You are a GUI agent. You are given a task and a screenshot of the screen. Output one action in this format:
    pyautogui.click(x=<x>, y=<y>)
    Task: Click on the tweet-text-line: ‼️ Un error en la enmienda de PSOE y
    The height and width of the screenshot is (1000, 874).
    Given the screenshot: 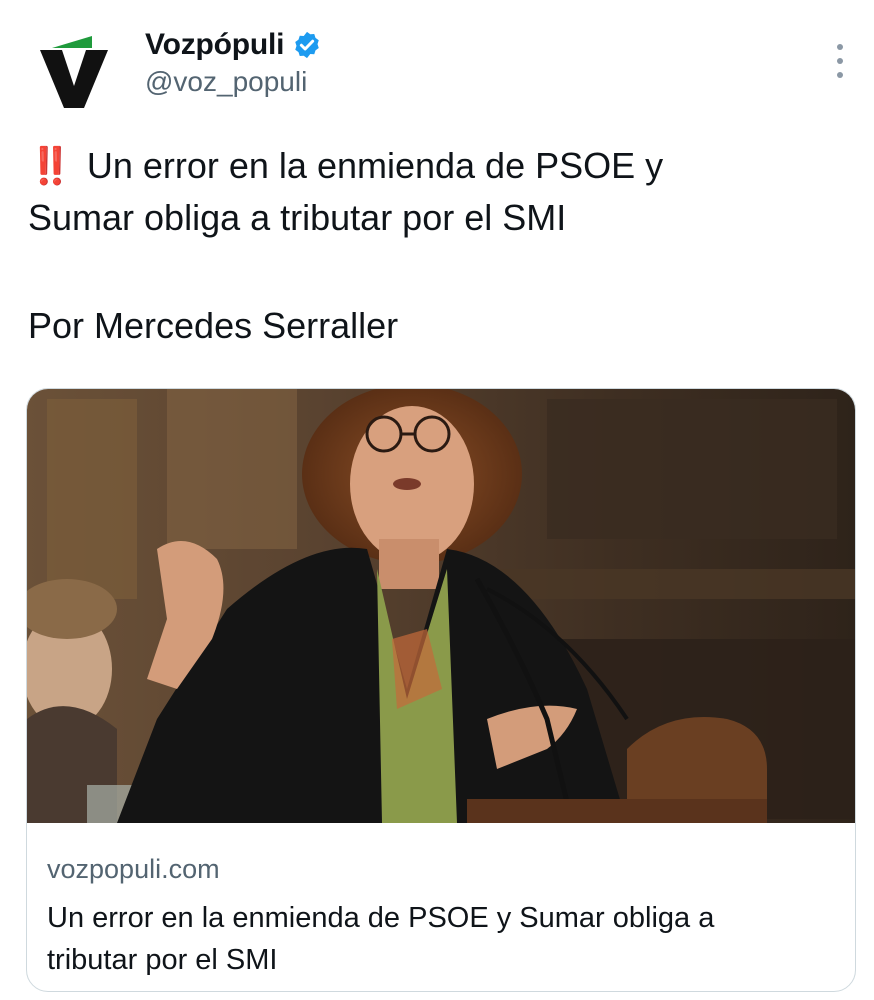 What is the action you would take?
    pyautogui.click(x=438, y=166)
    